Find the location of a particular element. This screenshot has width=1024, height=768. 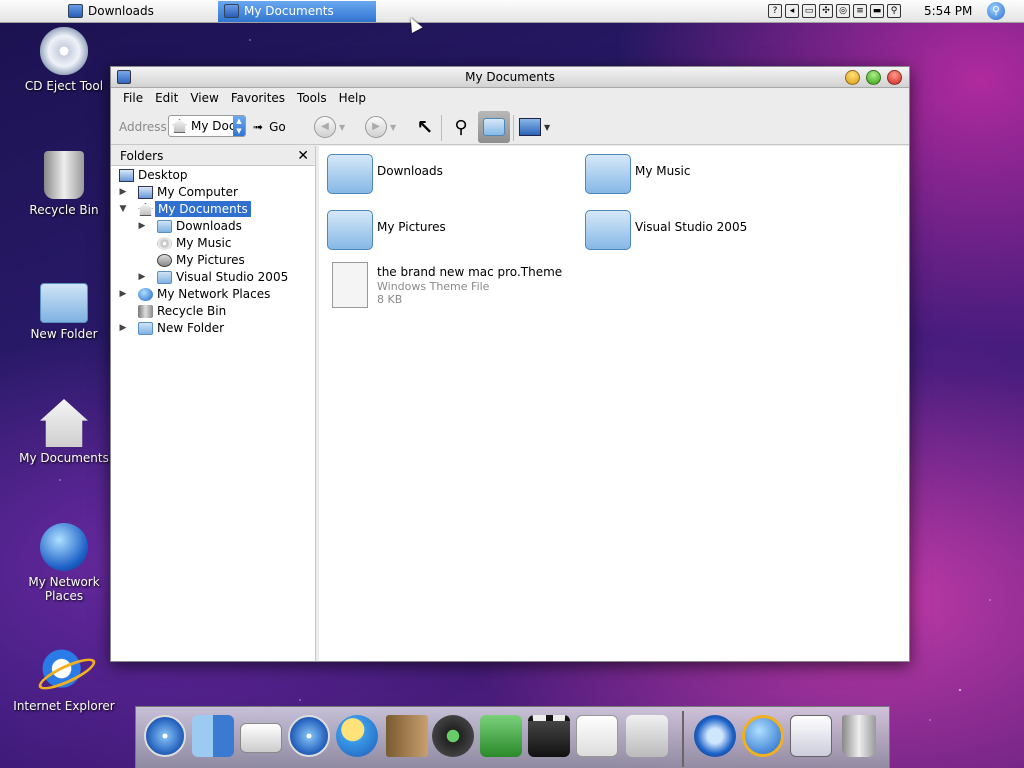

taskbar-button-downloads: Downloads is located at coordinates (137, 11).